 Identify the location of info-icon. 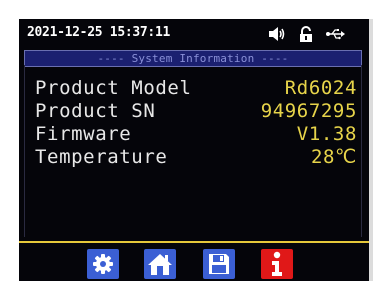
(277, 263).